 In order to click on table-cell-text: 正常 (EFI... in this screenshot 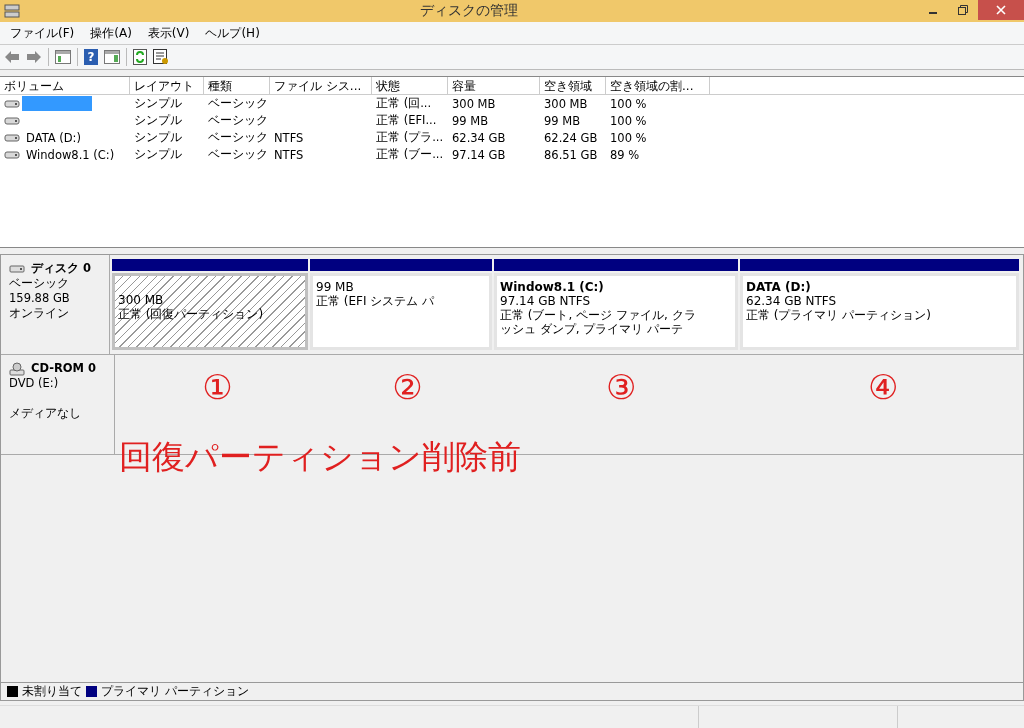, I will do `click(406, 120)`.